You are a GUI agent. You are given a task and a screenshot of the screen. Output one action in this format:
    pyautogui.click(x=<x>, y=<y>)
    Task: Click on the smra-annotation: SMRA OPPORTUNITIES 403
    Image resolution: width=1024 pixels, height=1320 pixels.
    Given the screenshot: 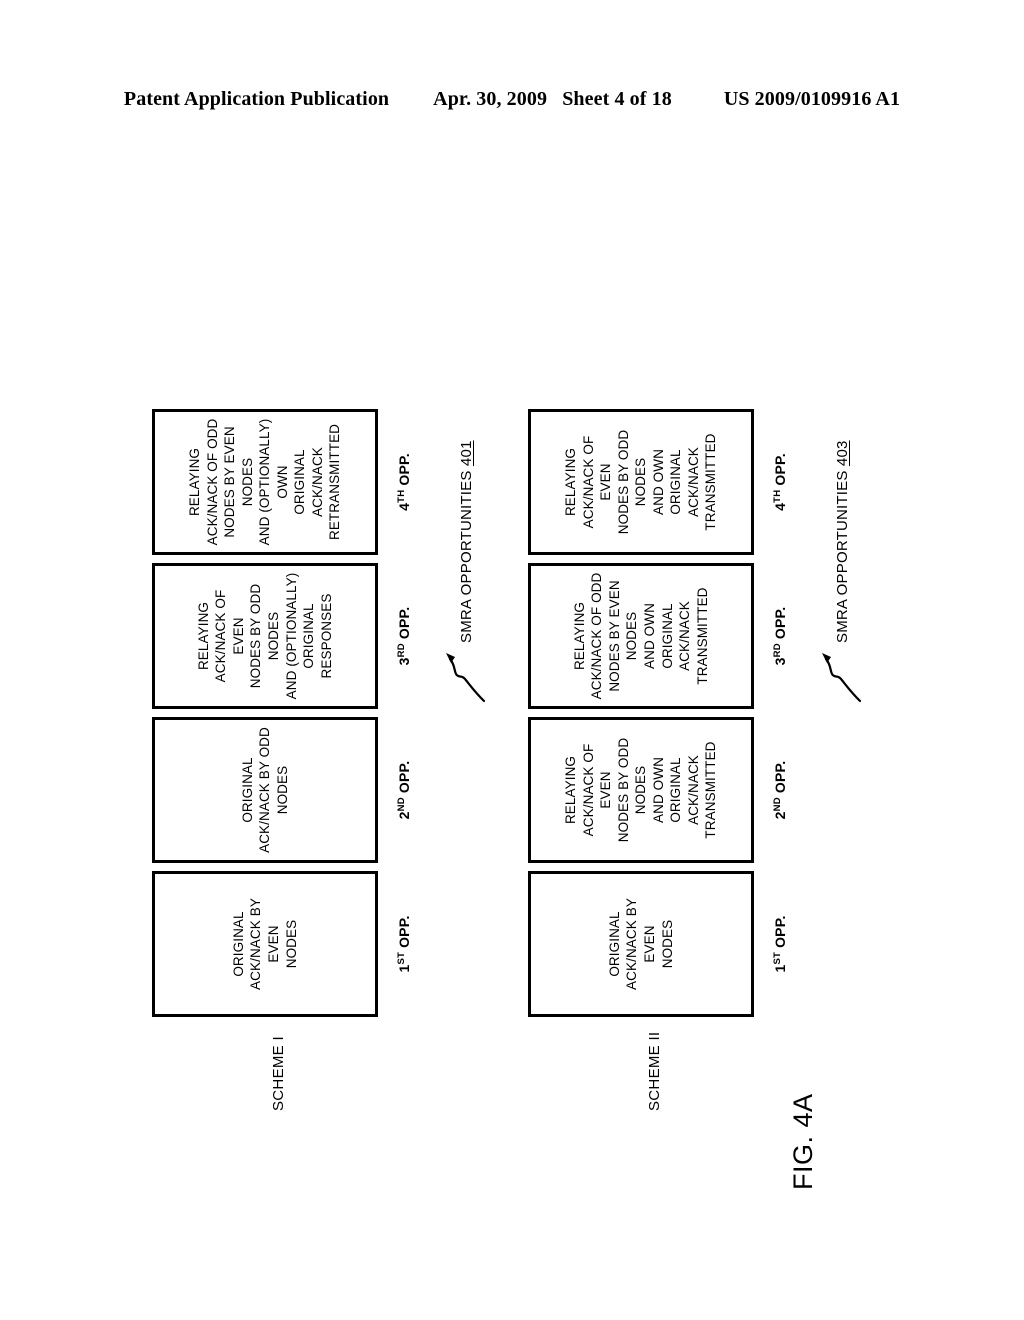 What is the action you would take?
    pyautogui.click(x=842, y=572)
    